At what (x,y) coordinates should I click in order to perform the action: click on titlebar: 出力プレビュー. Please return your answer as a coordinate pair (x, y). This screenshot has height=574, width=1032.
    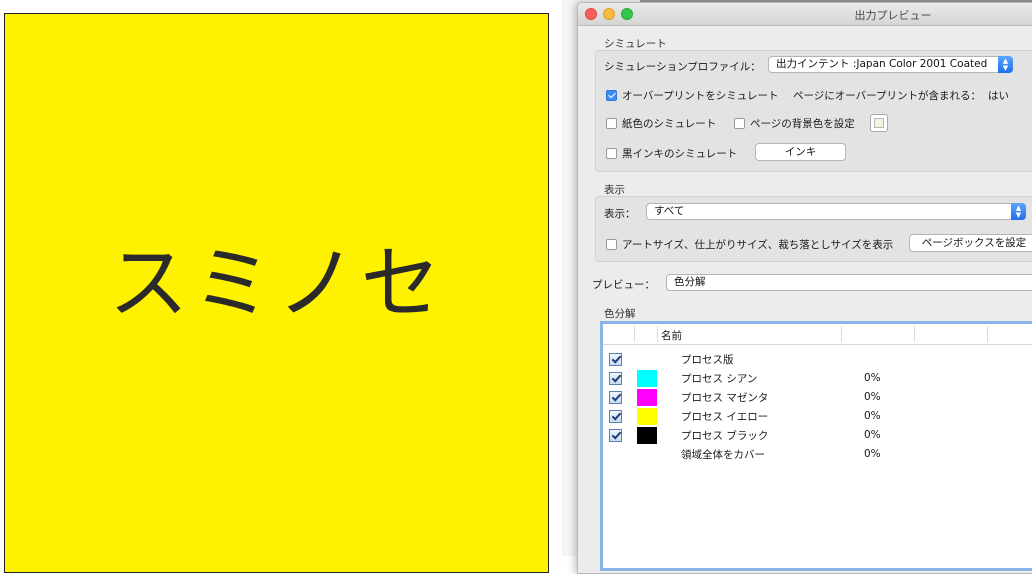
    Looking at the image, I should click on (805, 14).